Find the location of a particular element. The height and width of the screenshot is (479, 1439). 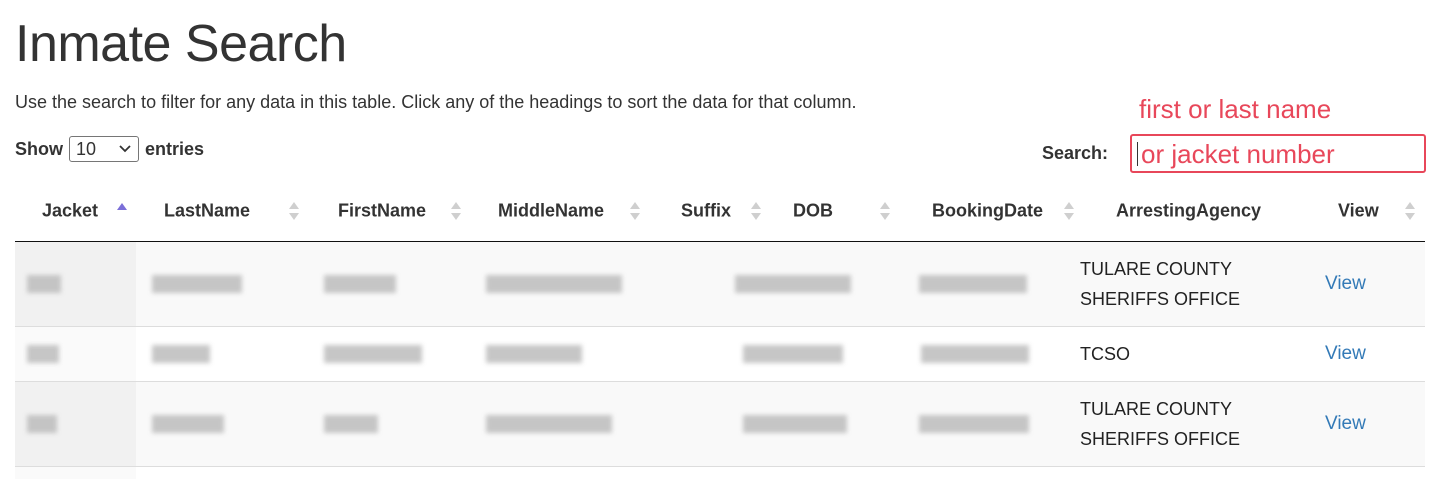

column-header-label: ArrestingAgency is located at coordinates (1189, 210).